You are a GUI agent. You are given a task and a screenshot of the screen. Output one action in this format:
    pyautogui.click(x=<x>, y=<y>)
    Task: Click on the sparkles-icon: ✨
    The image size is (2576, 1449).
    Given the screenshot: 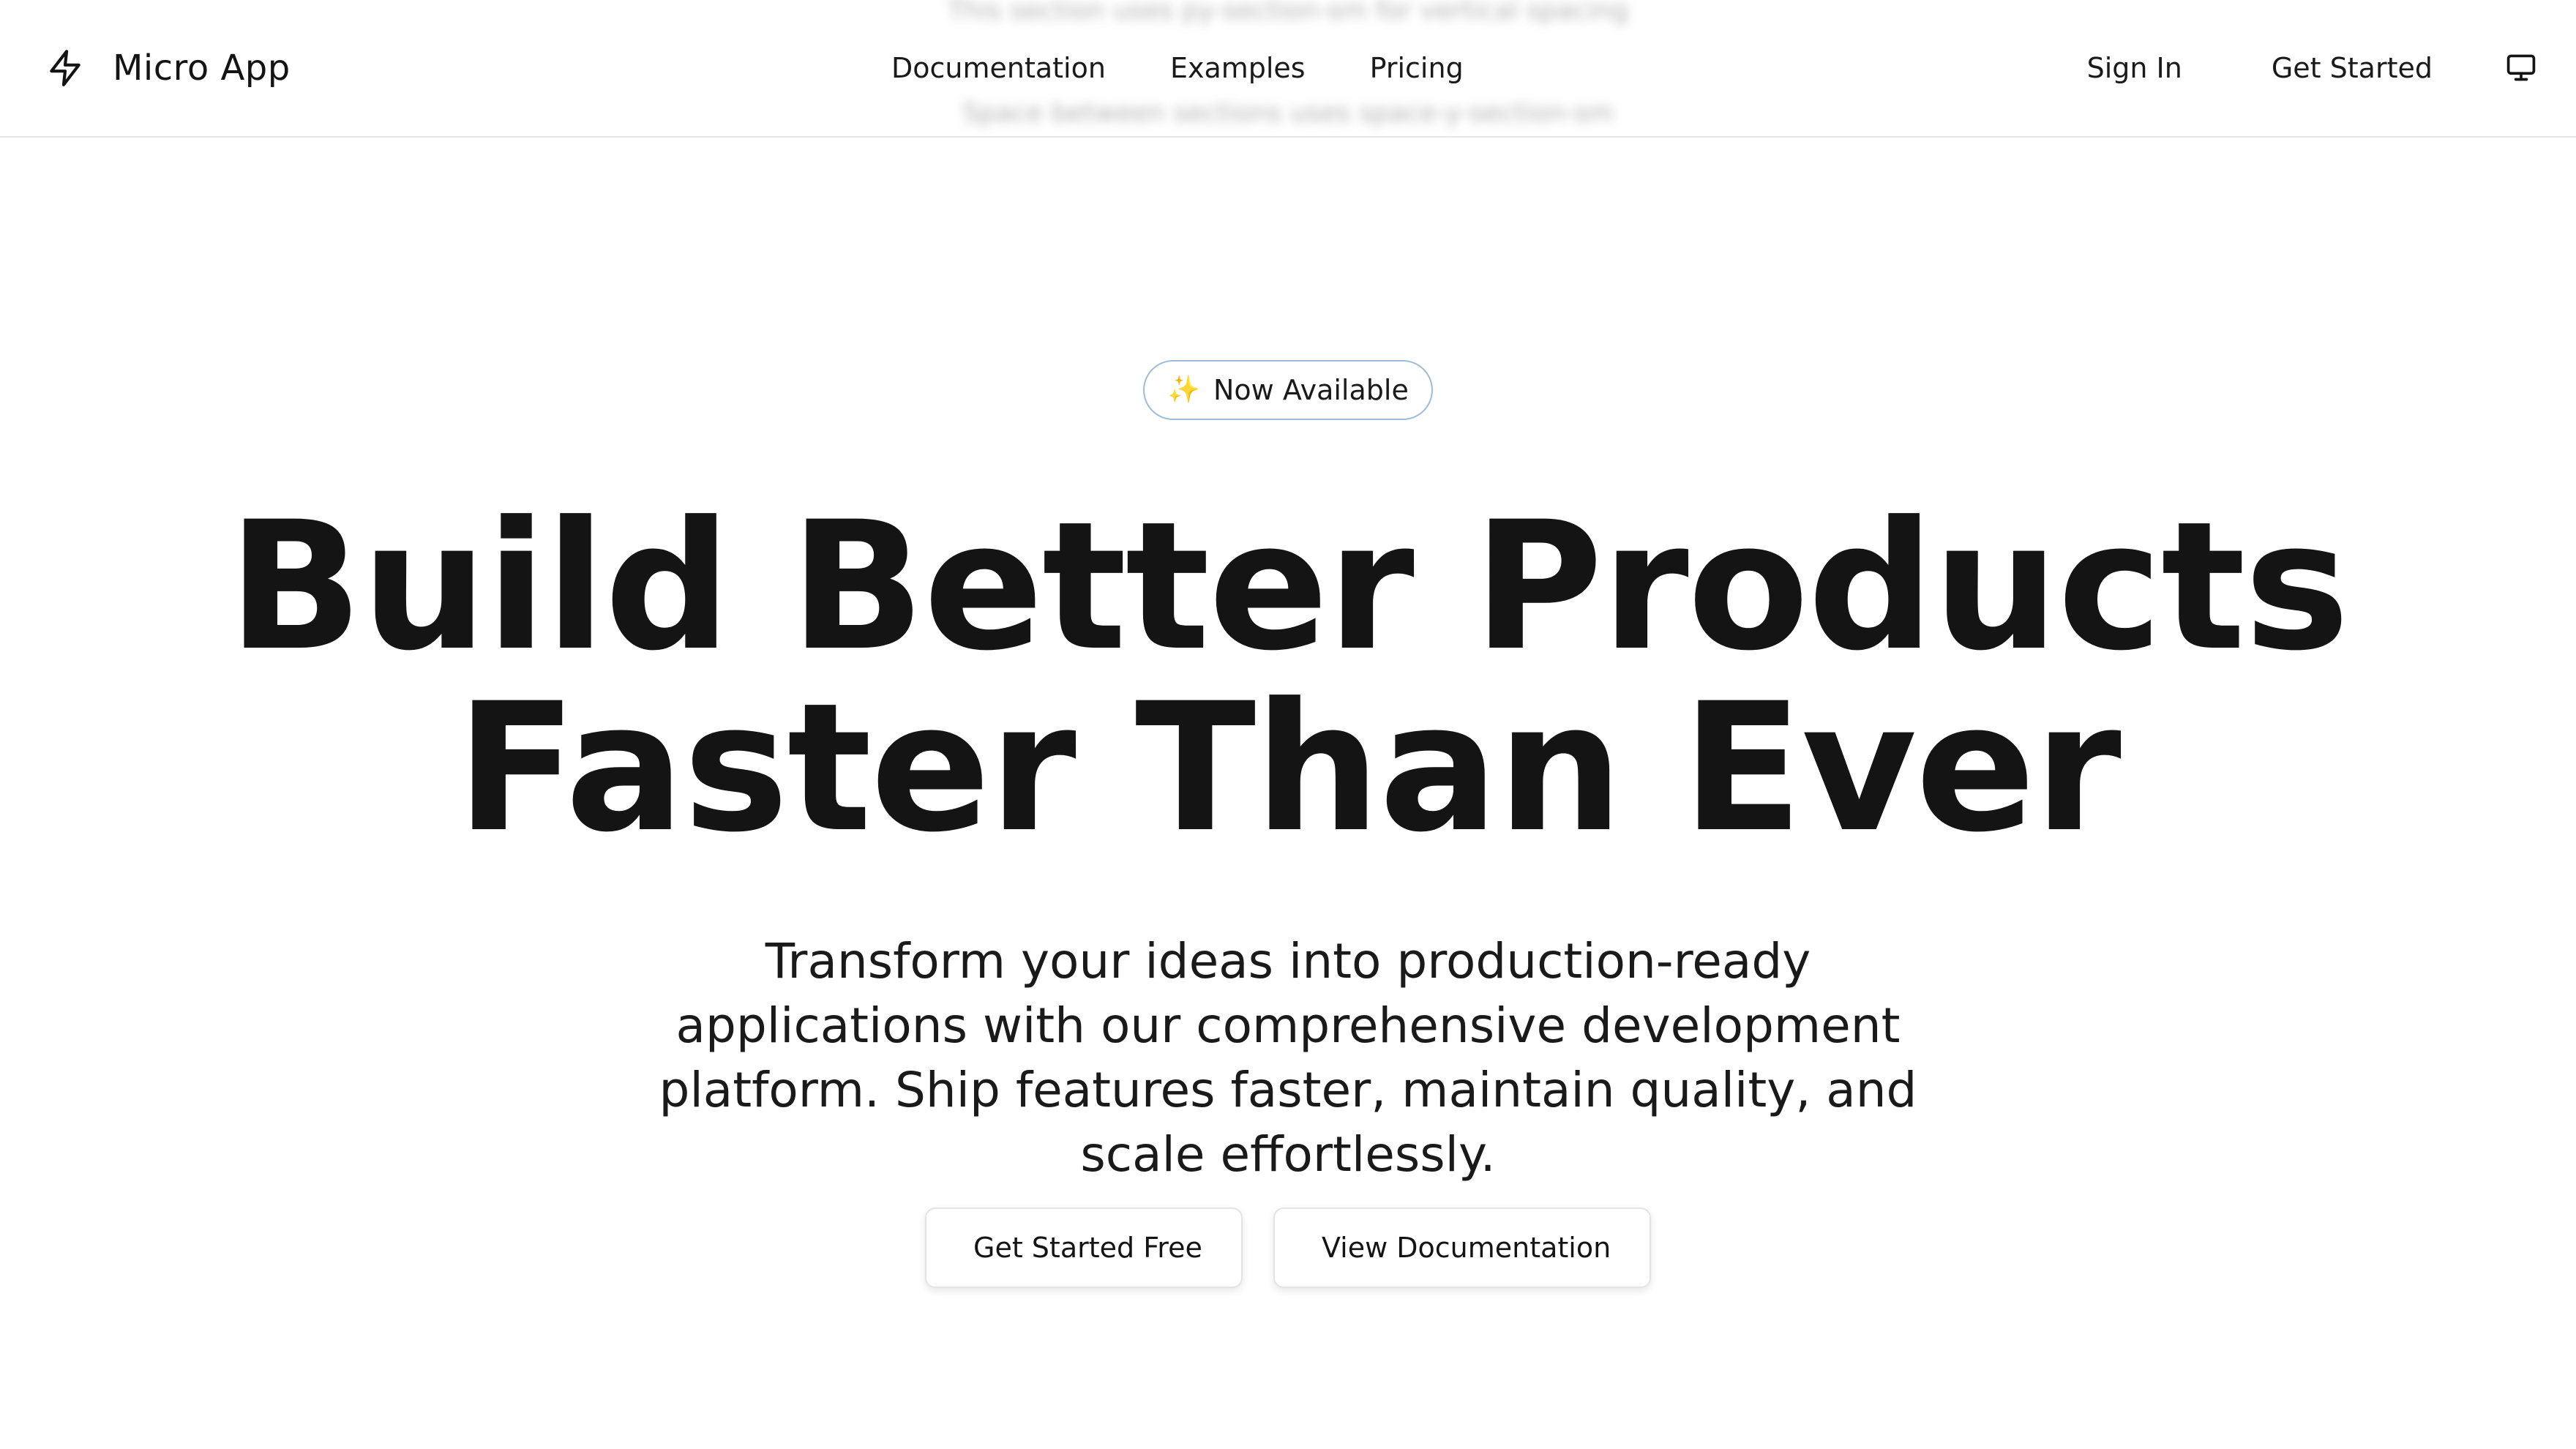 What is the action you would take?
    pyautogui.click(x=1183, y=390)
    